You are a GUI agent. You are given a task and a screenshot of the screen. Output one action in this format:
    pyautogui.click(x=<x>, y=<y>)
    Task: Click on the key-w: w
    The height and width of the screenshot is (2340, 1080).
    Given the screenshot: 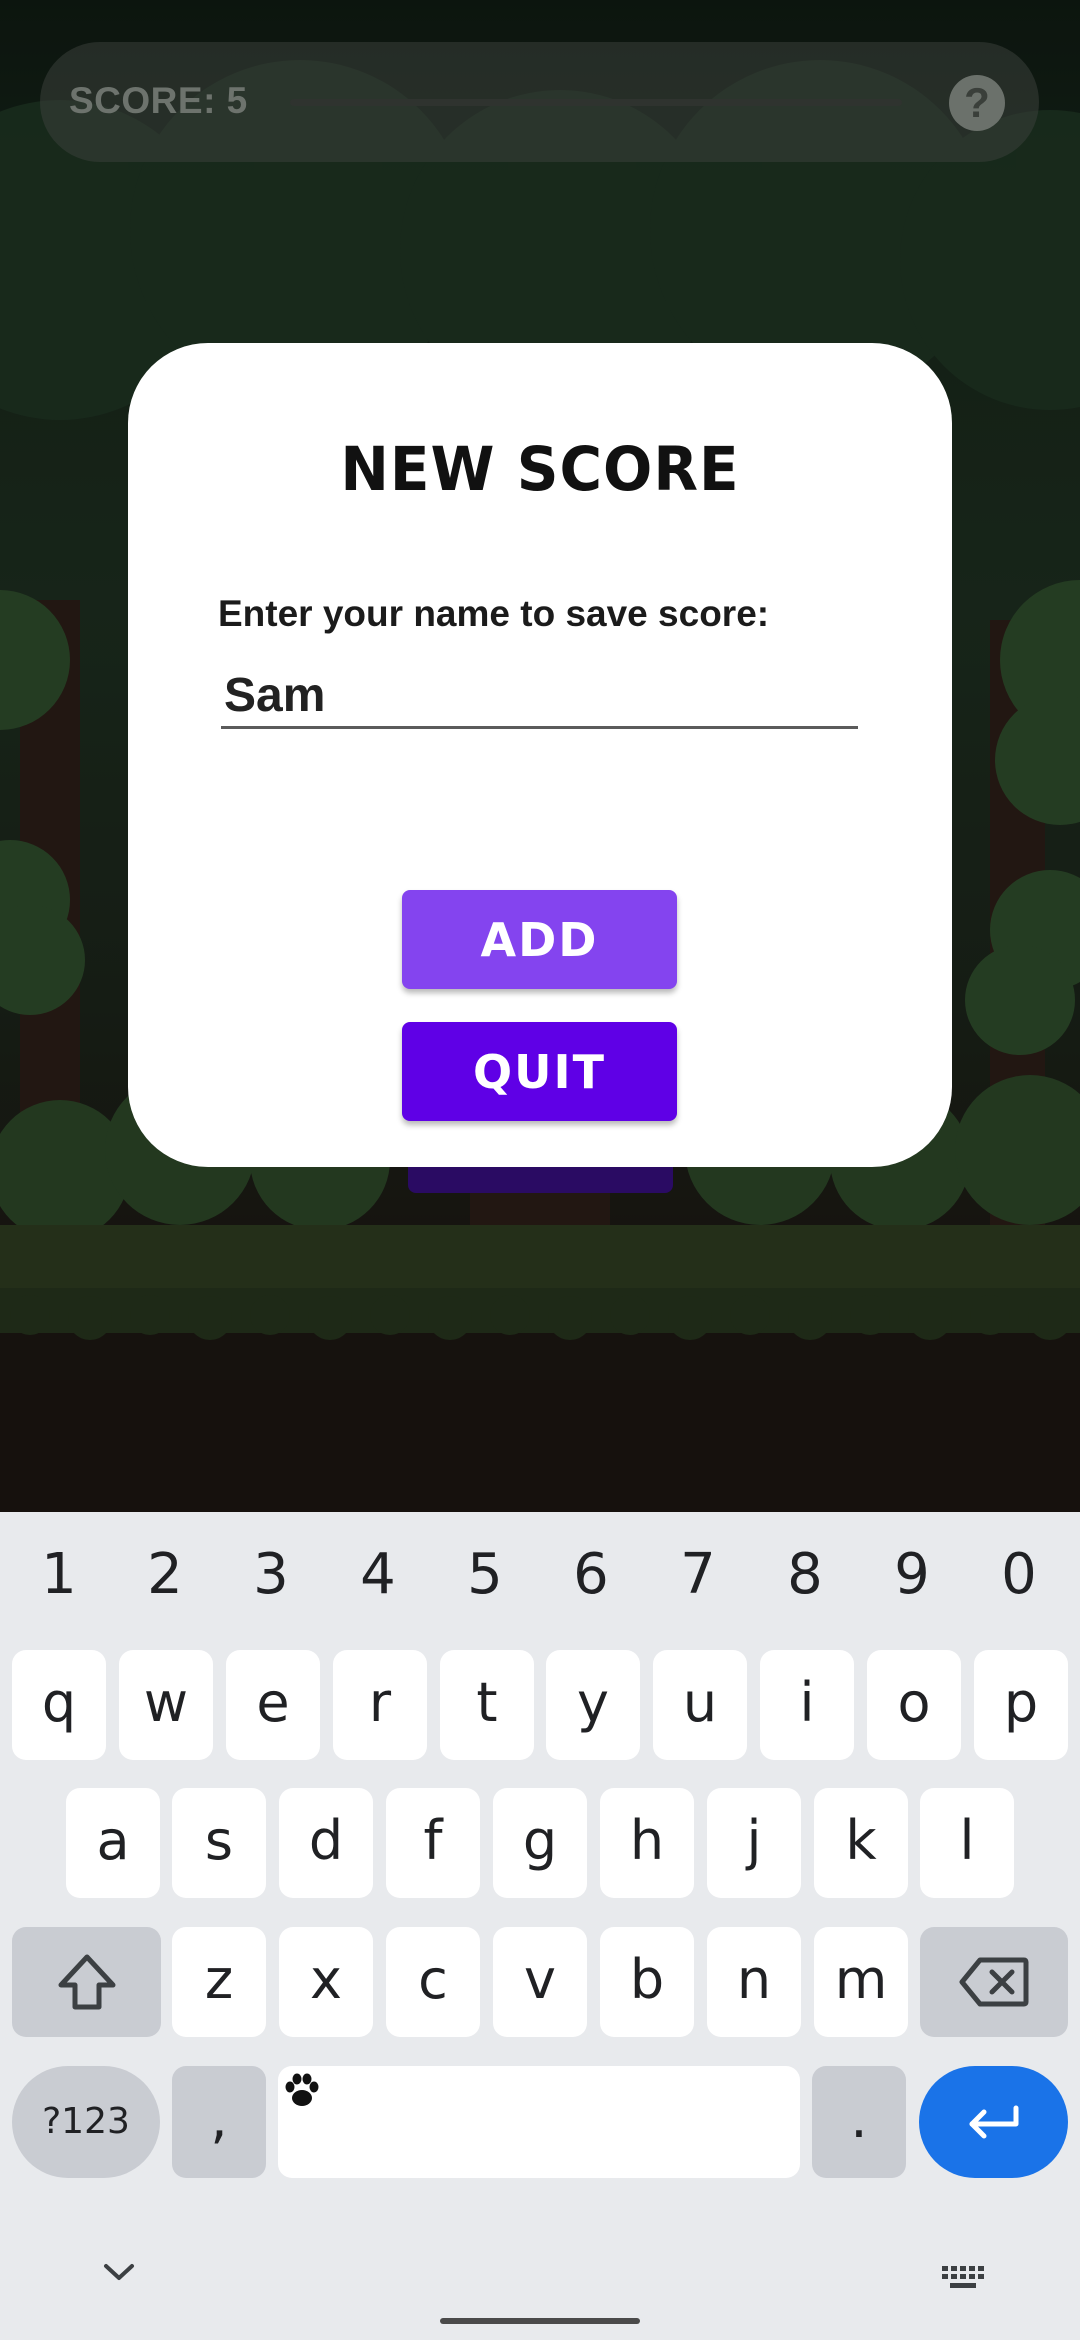 What is the action you would take?
    pyautogui.click(x=166, y=1705)
    